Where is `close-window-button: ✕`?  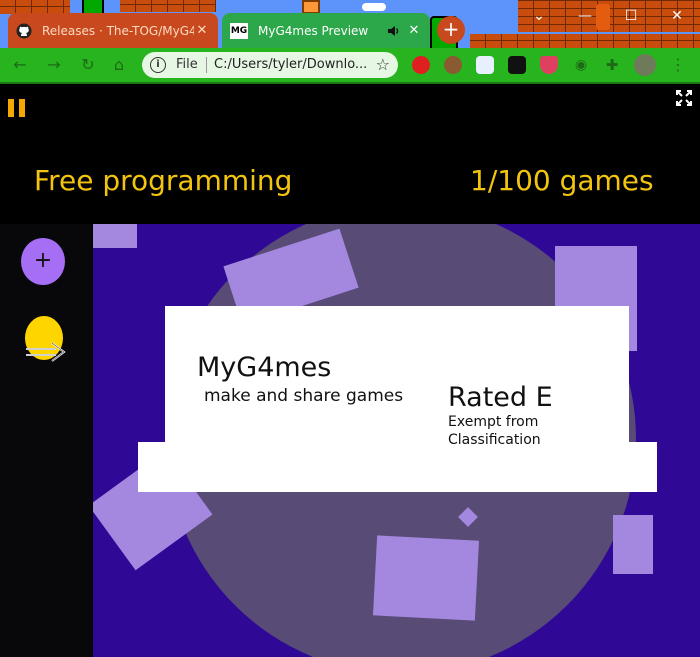 close-window-button: ✕ is located at coordinates (677, 16).